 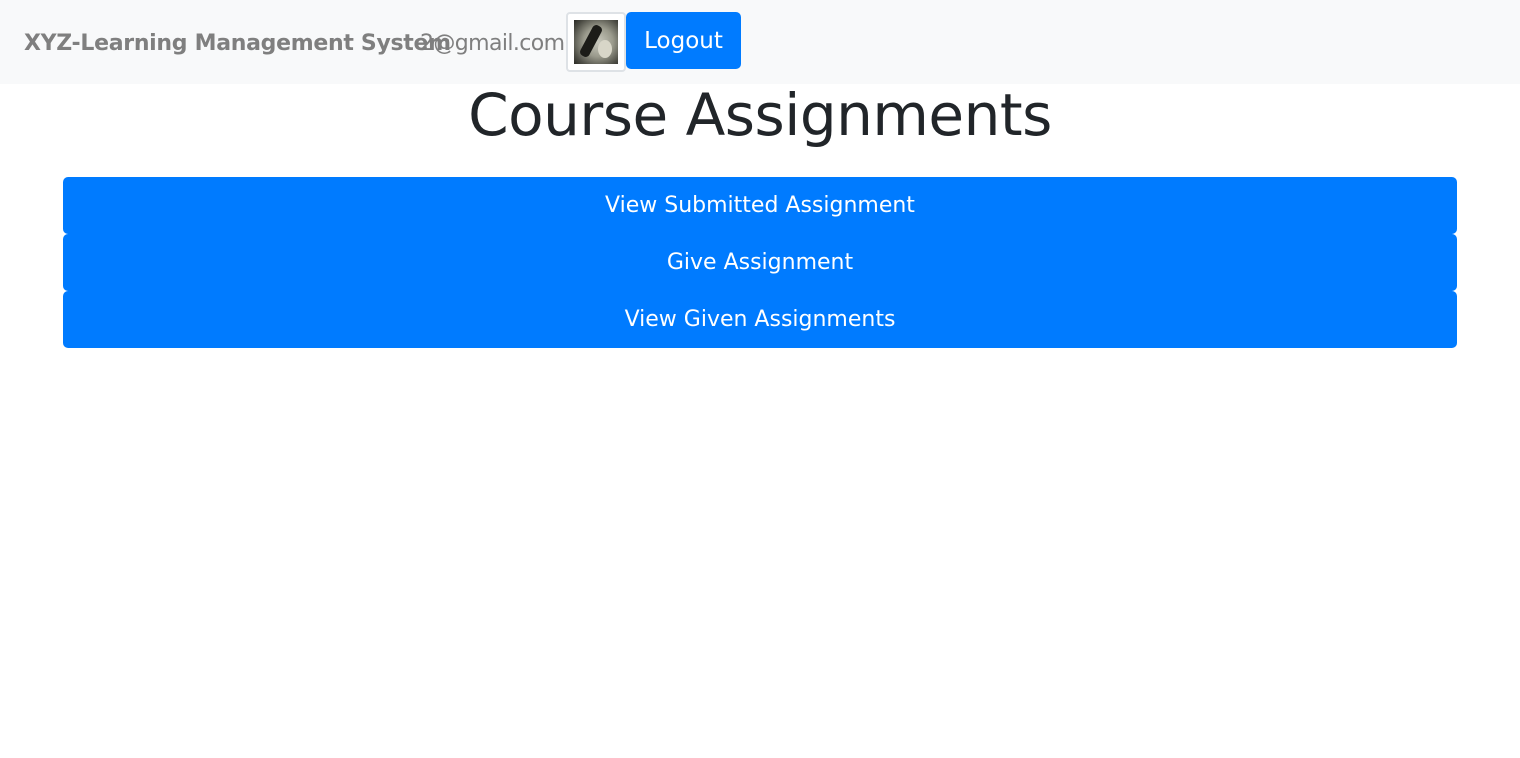 I want to click on avatar, so click(x=596, y=42).